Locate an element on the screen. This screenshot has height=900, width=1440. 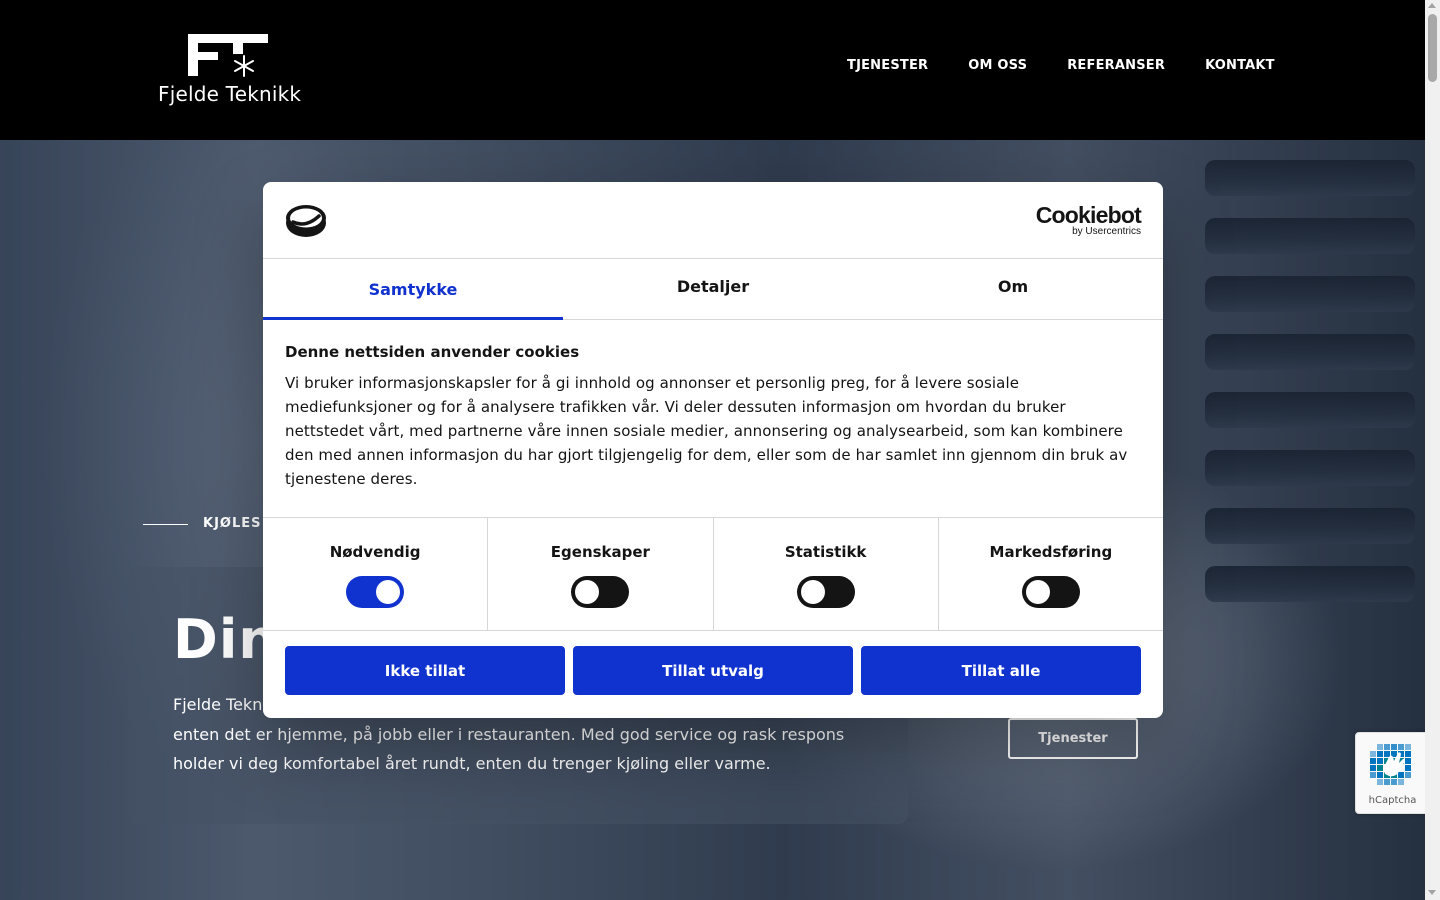
dialog-header: Cookiebot by Usercentrics is located at coordinates (713, 220).